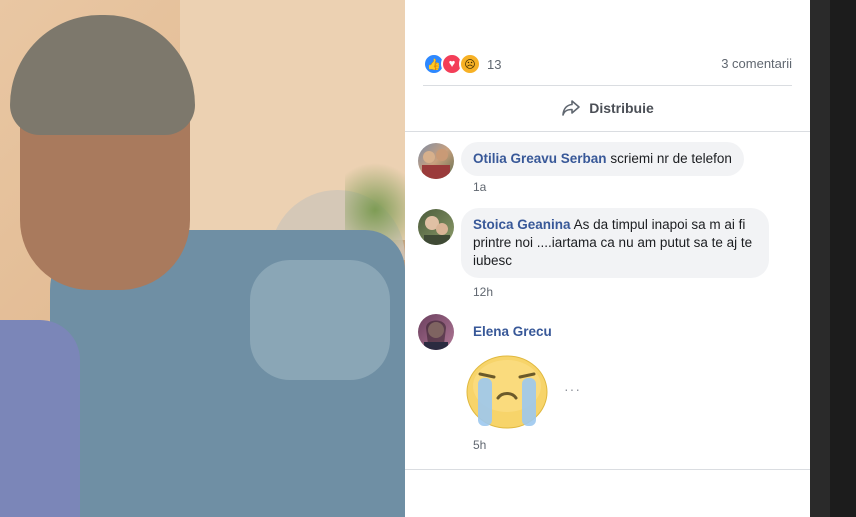 This screenshot has height=517, width=856. I want to click on sad-icon: ☹, so click(470, 64).